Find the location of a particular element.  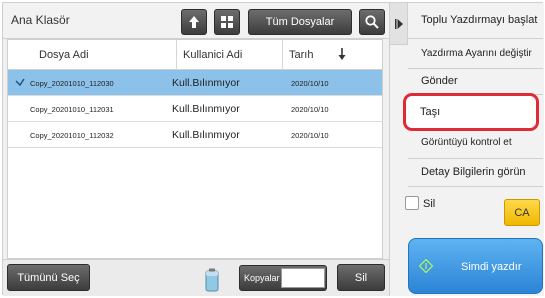

search-icon is located at coordinates (372, 22).